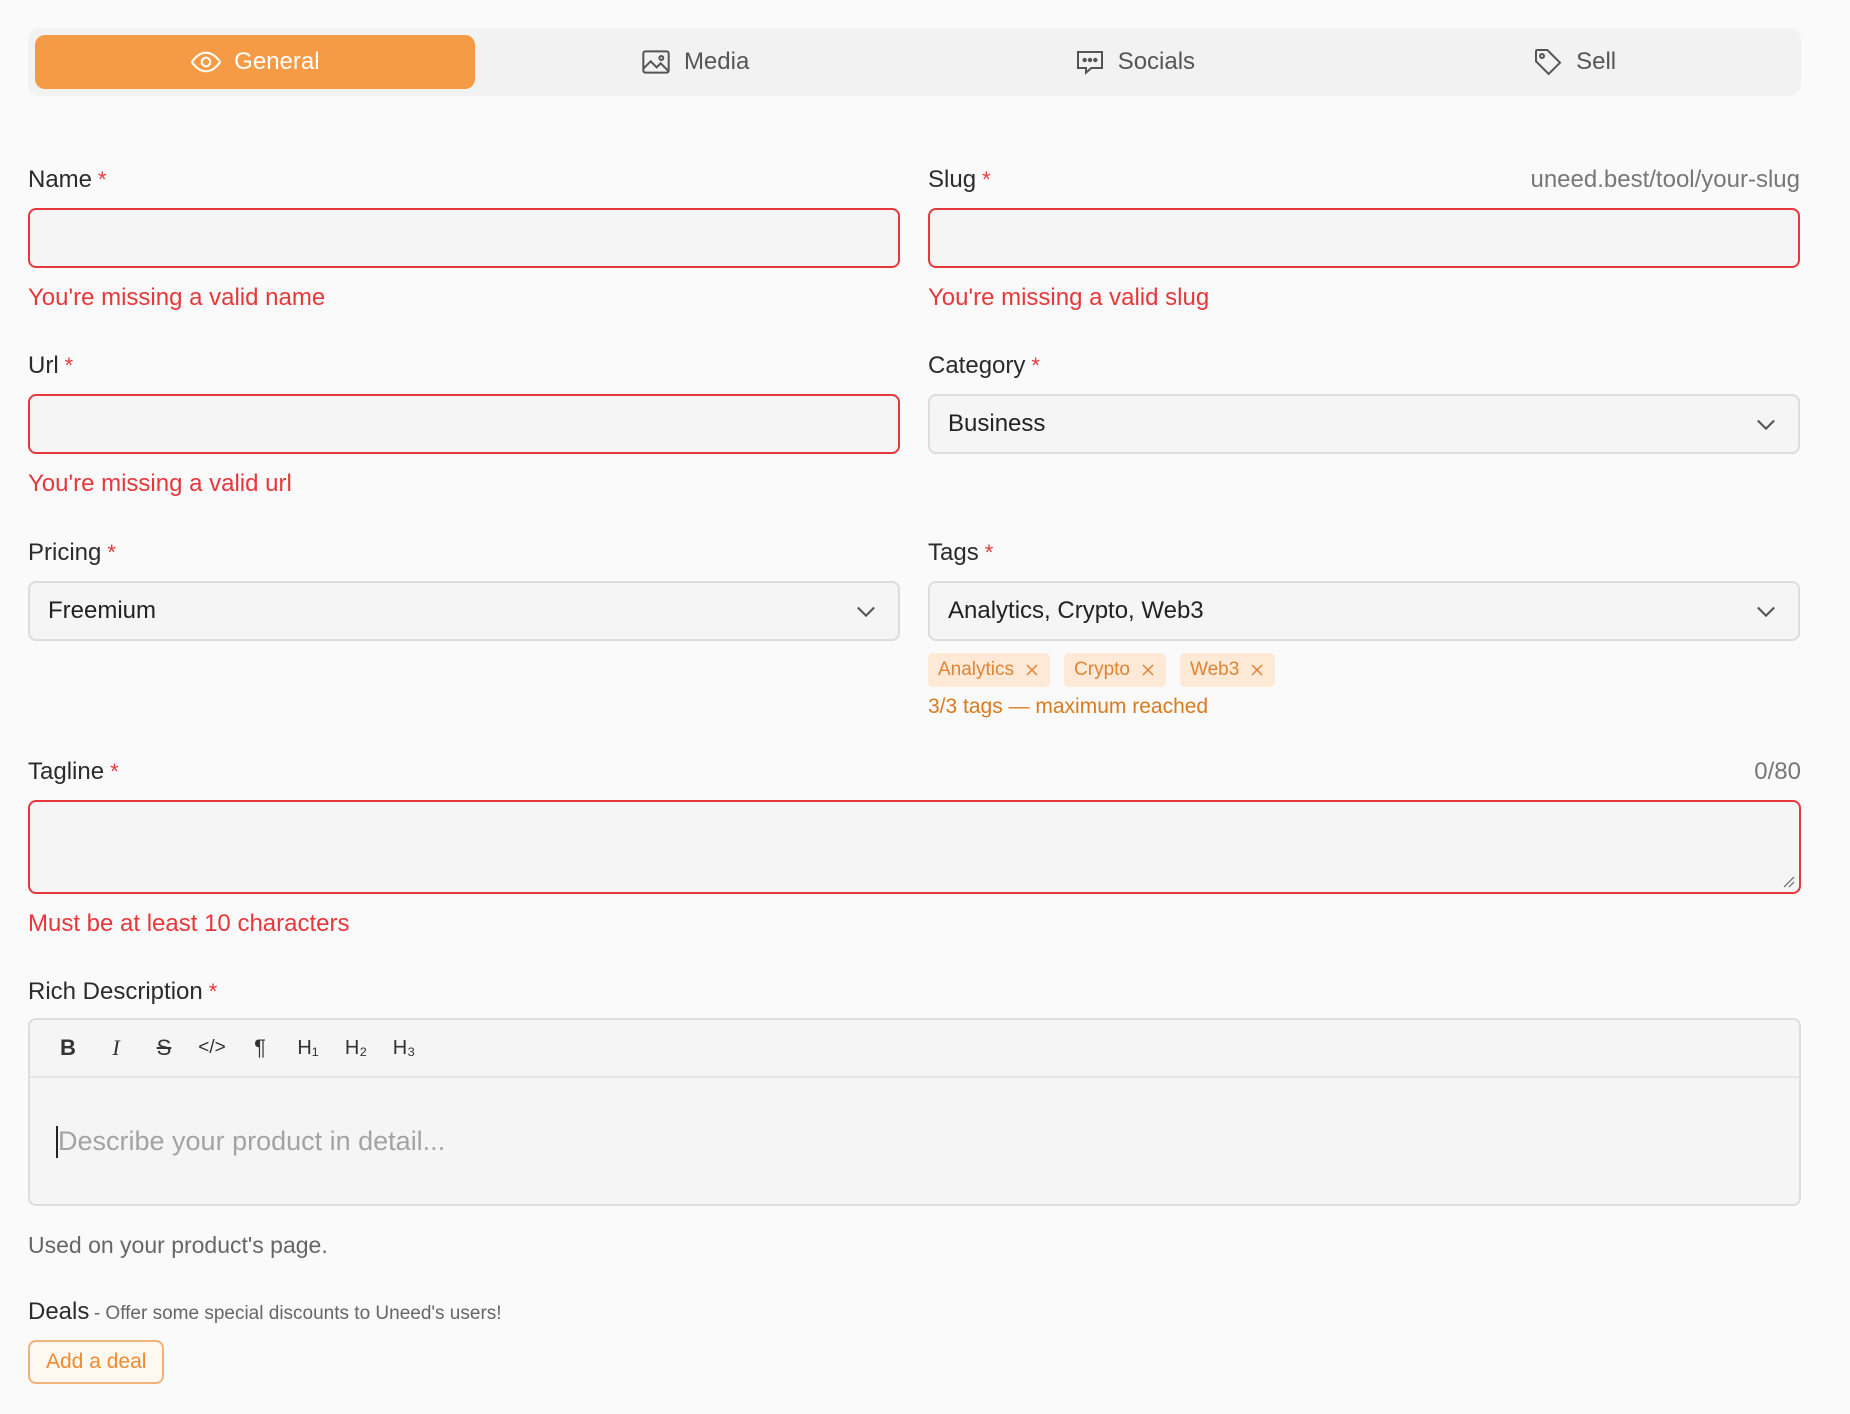  Describe the element at coordinates (102, 610) in the screenshot. I see `pricing-value: Freemium` at that location.